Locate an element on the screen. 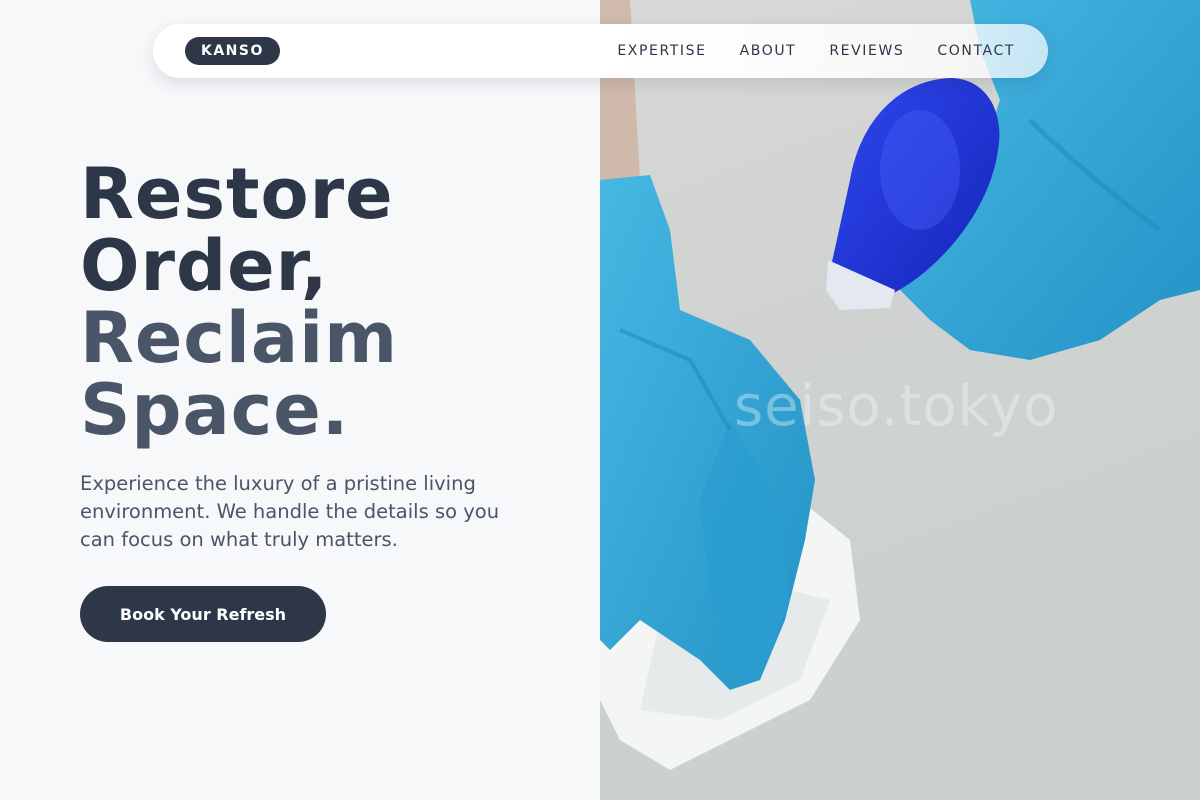 Image resolution: width=1200 pixels, height=800 pixels. hero-title-line: Space. is located at coordinates (215, 410).